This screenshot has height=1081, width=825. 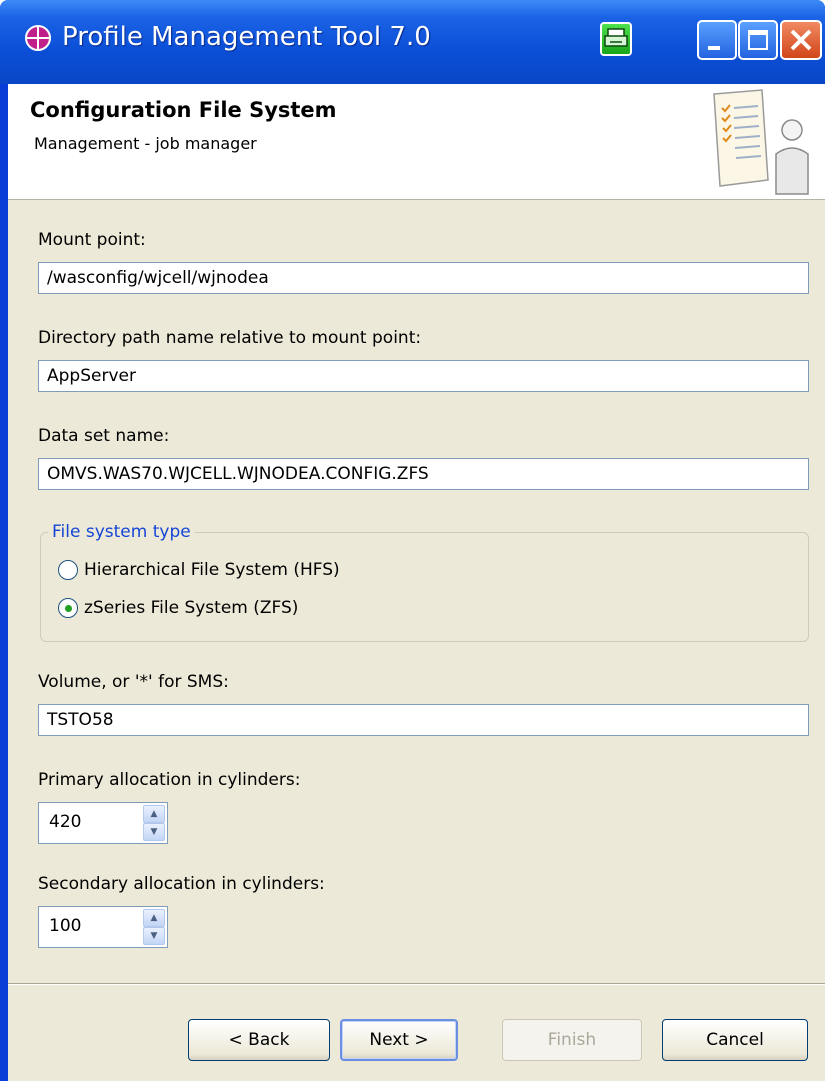 What do you see at coordinates (423, 474) in the screenshot?
I see `data-set-name-input: OMVS.WAS70.WJCELL.WJNODEA.CONFIG.ZFS` at bounding box center [423, 474].